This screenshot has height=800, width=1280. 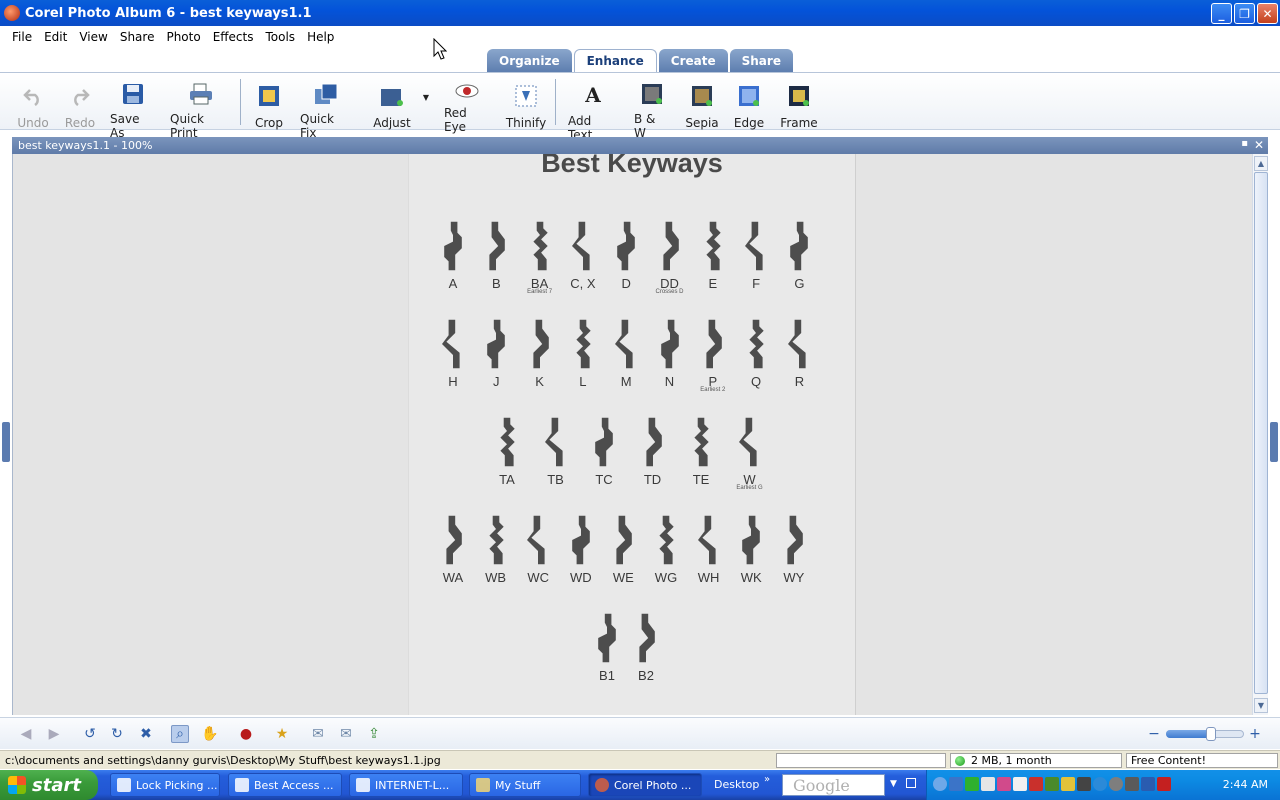 What do you see at coordinates (799, 123) in the screenshot?
I see `frame-label: Frame` at bounding box center [799, 123].